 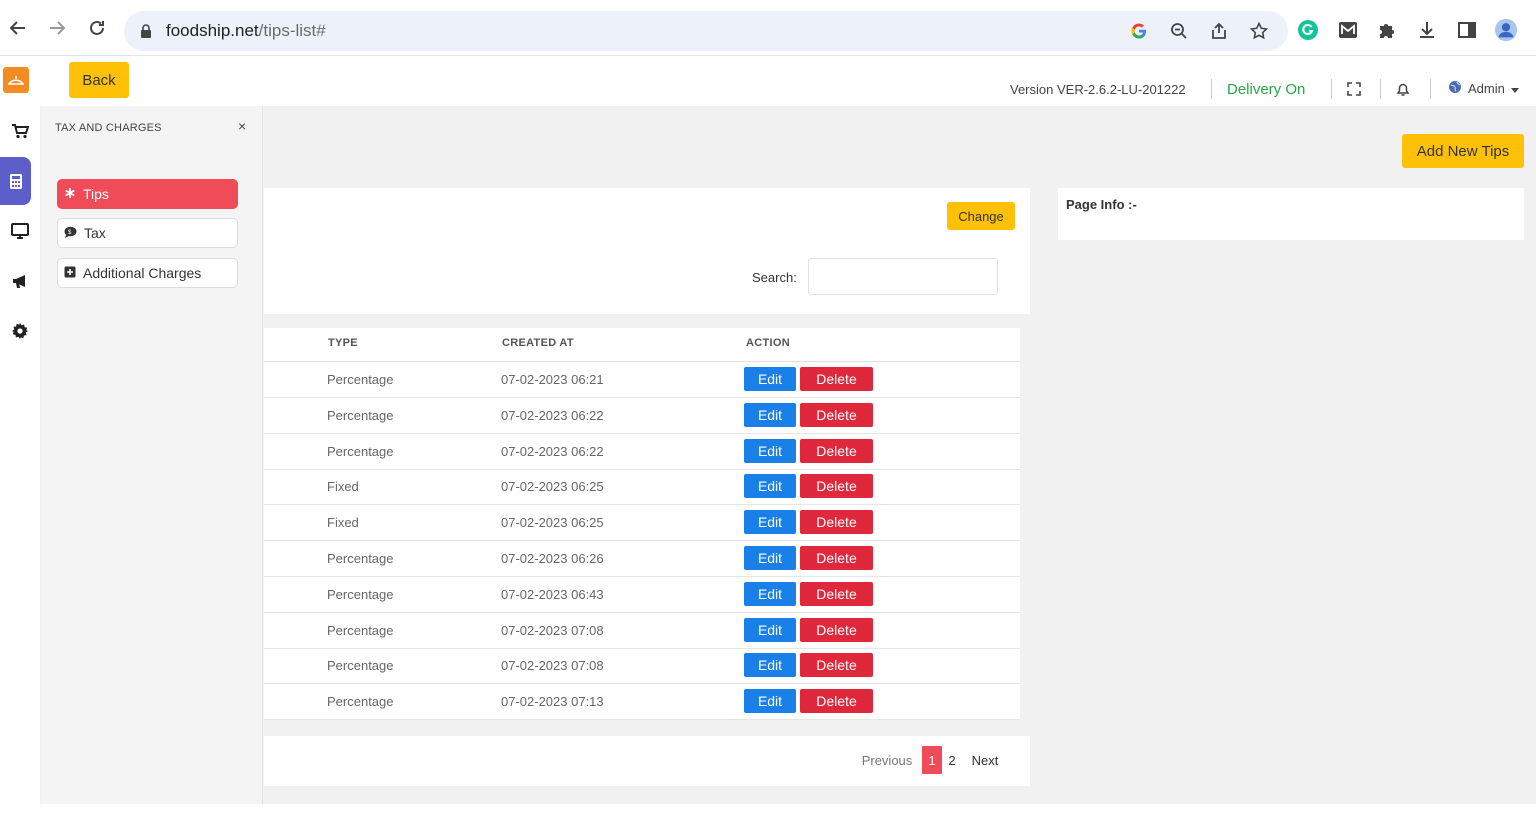 What do you see at coordinates (932, 760) in the screenshot?
I see `page-button-1: 1` at bounding box center [932, 760].